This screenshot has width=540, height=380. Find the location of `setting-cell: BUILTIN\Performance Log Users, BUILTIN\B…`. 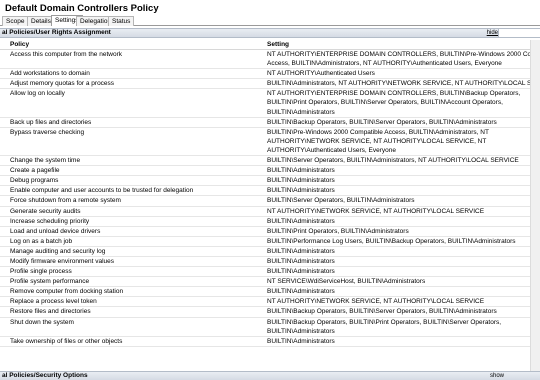

setting-cell: BUILTIN\Performance Log Users, BUILTIN\B… is located at coordinates (398, 241).